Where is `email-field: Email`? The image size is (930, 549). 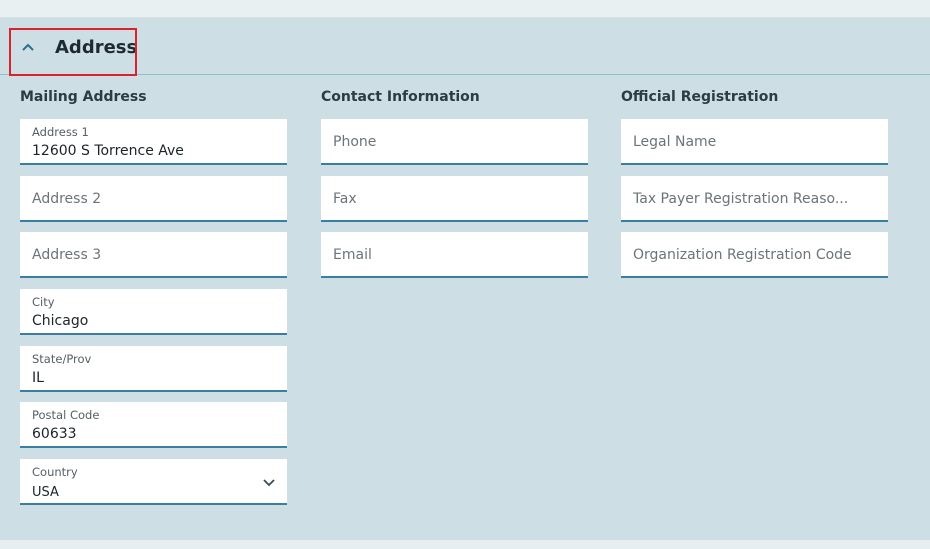 email-field: Email is located at coordinates (454, 255).